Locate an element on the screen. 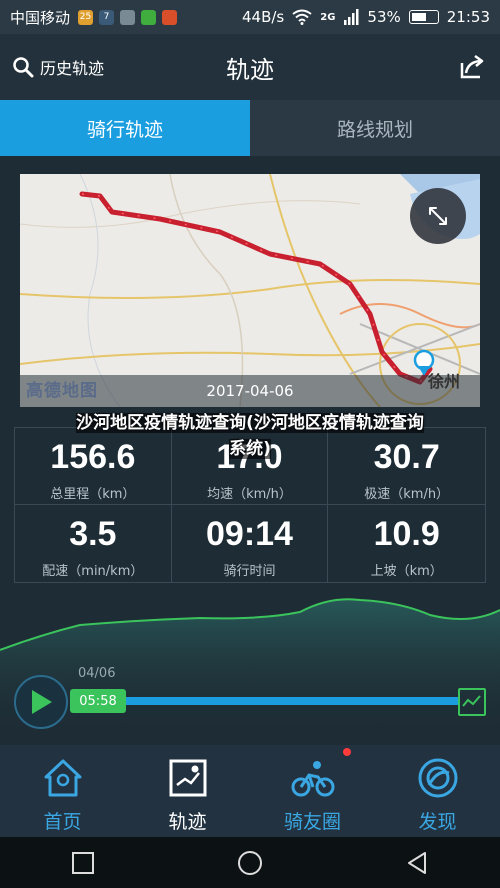  stat-label: 均速（km/h） is located at coordinates (249, 494).